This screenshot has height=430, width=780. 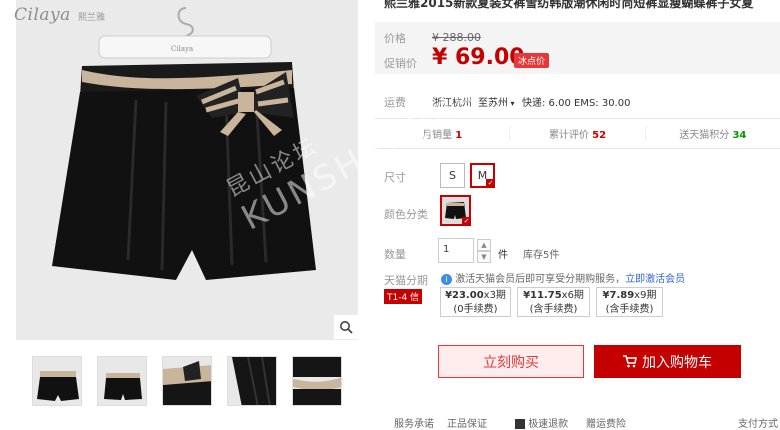 I want to click on chevron-down-icon: ▾, so click(x=511, y=103).